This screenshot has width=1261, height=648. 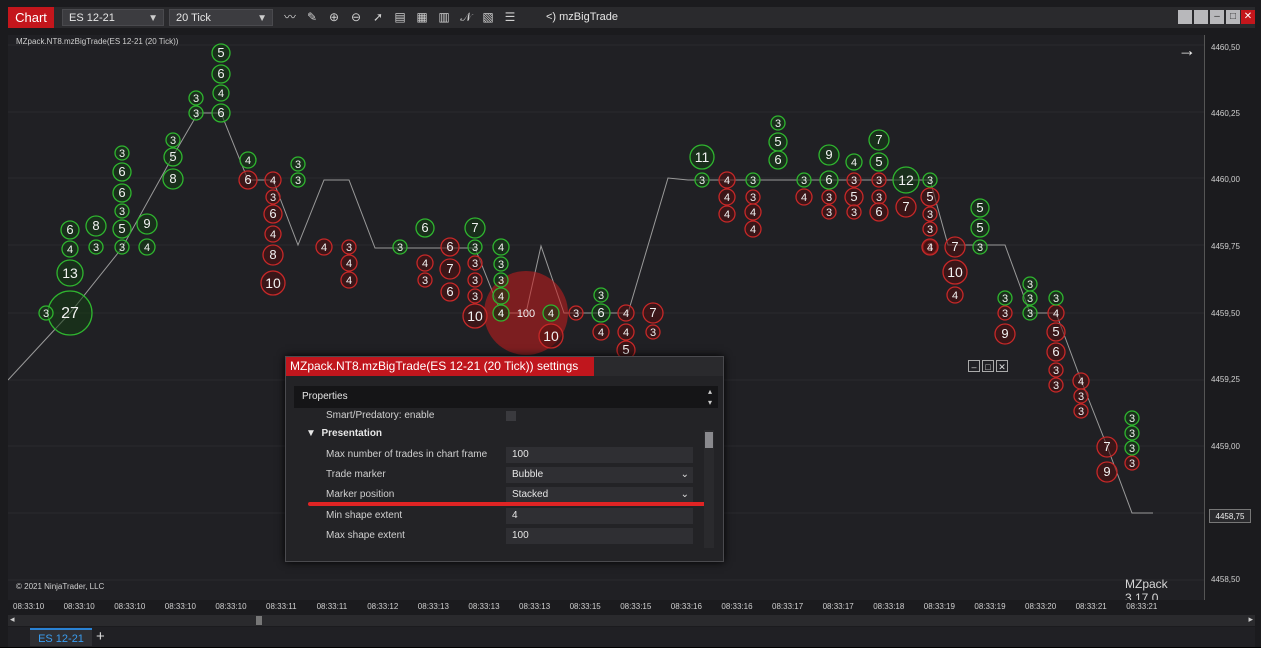 I want to click on tab-es-12-21: ES 12-21, so click(x=61, y=637).